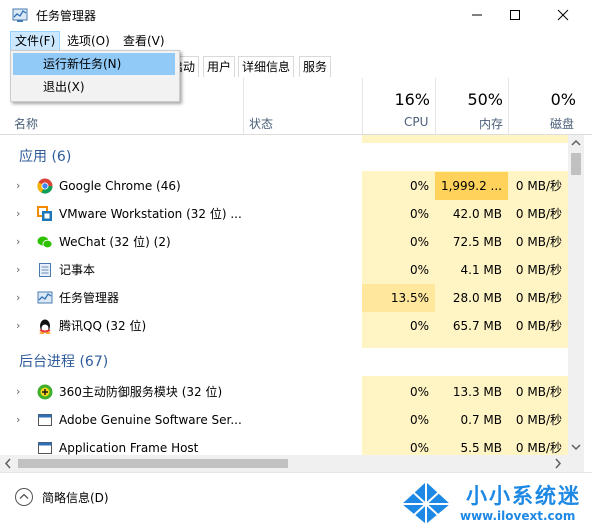 The width and height of the screenshot is (592, 530). I want to click on memory-value: 65.7 MB, so click(477, 326).